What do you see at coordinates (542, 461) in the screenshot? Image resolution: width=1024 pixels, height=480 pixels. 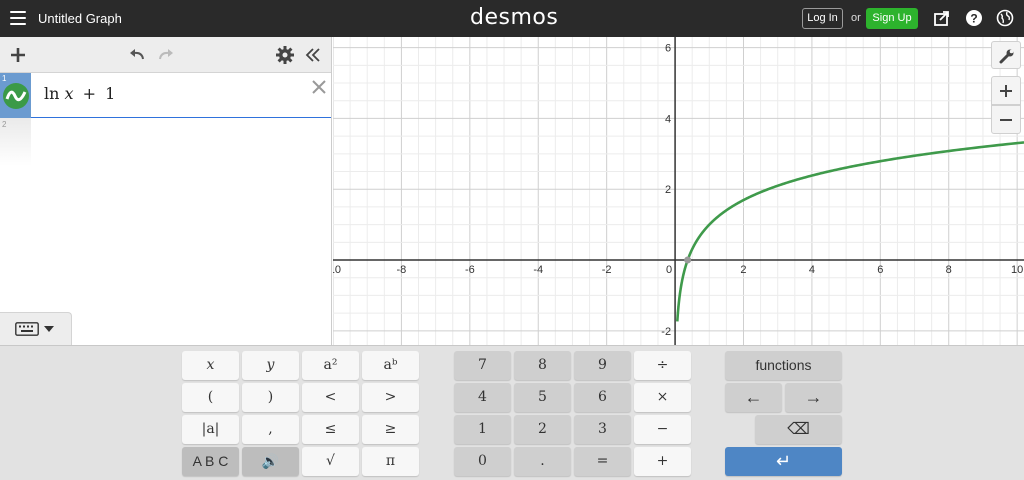 I see `keypad-key: .` at bounding box center [542, 461].